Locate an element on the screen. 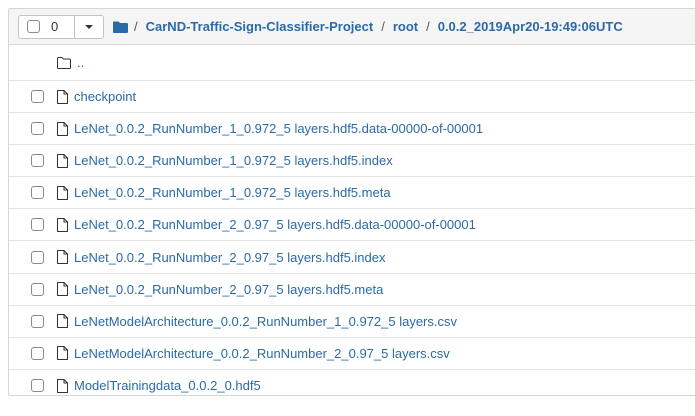 Image resolution: width=695 pixels, height=416 pixels. file-name-link: ModelTrainingdata_0.0.2_0.hdf5 is located at coordinates (167, 385).